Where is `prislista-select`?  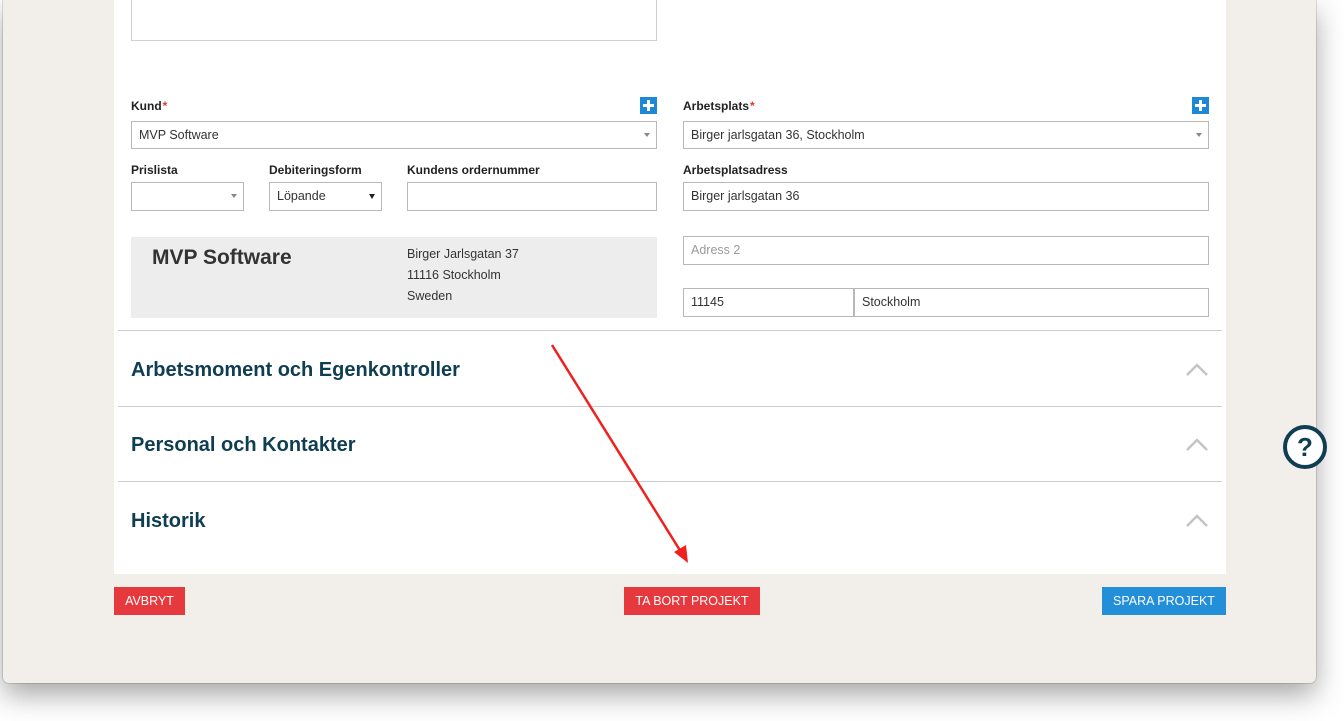
prislista-select is located at coordinates (187, 196).